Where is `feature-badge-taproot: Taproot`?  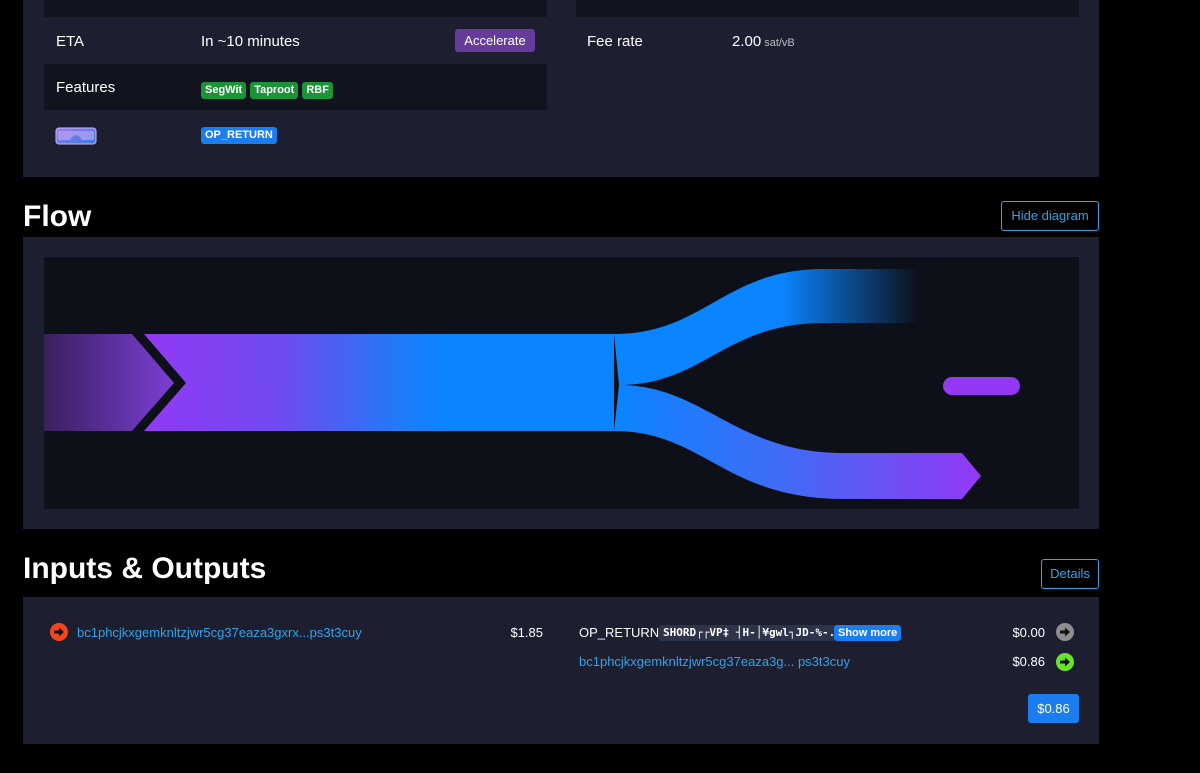 feature-badge-taproot: Taproot is located at coordinates (274, 90).